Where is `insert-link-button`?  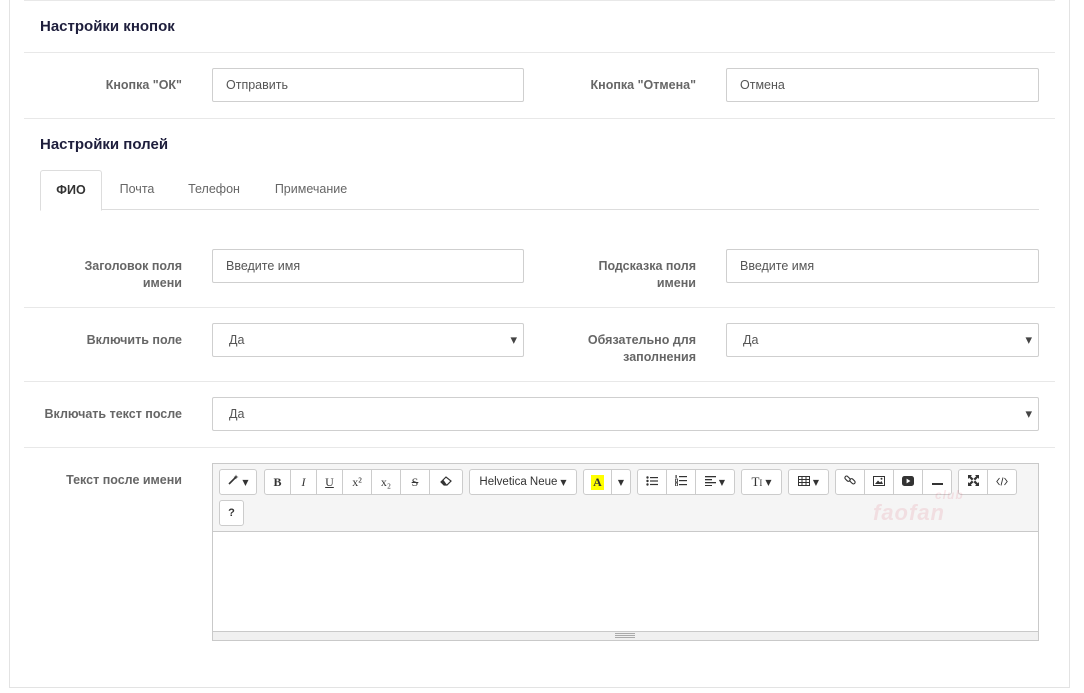
insert-link-button is located at coordinates (850, 482).